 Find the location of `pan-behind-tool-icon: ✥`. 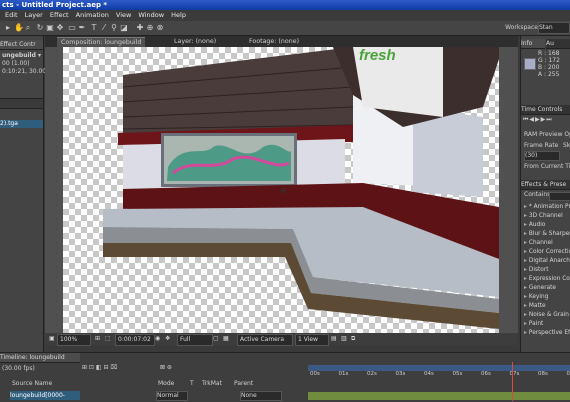

pan-behind-tool-icon: ✥ is located at coordinates (60, 28).